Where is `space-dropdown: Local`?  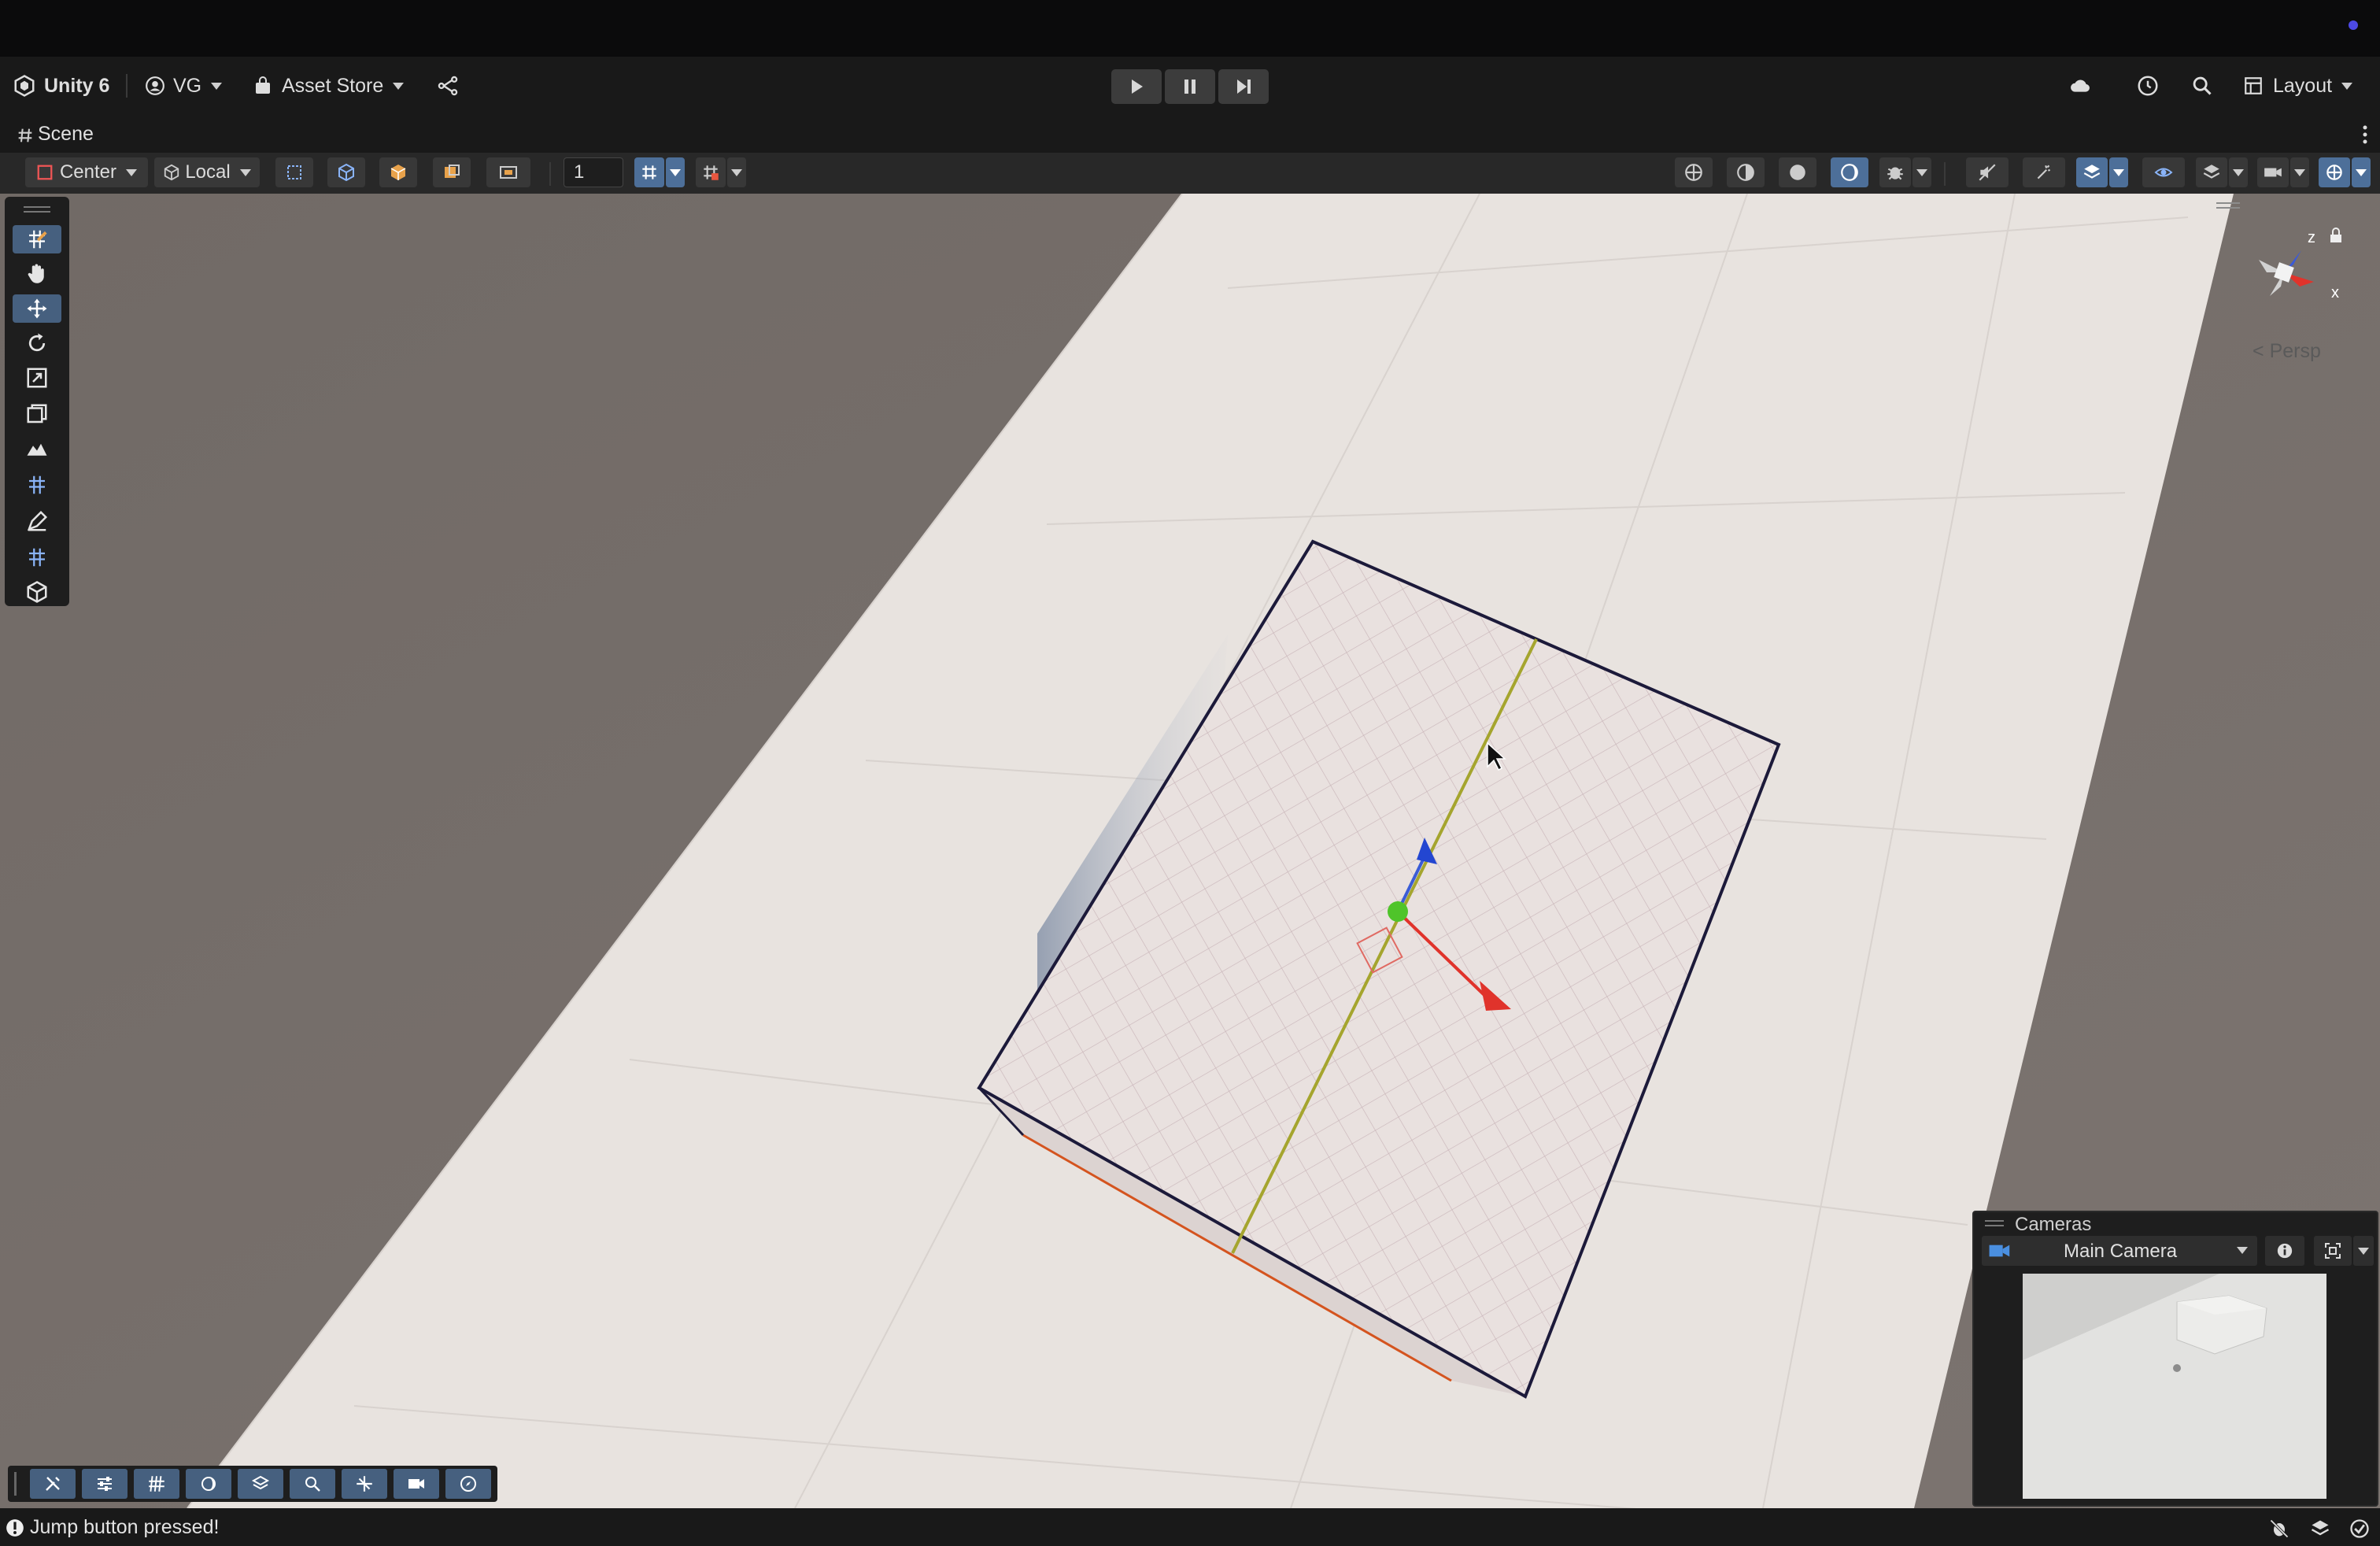
space-dropdown: Local is located at coordinates (207, 172).